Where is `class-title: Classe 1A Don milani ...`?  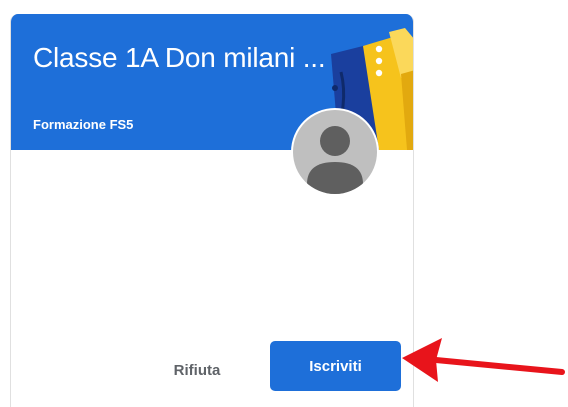
class-title: Classe 1A Don milani ... is located at coordinates (188, 58).